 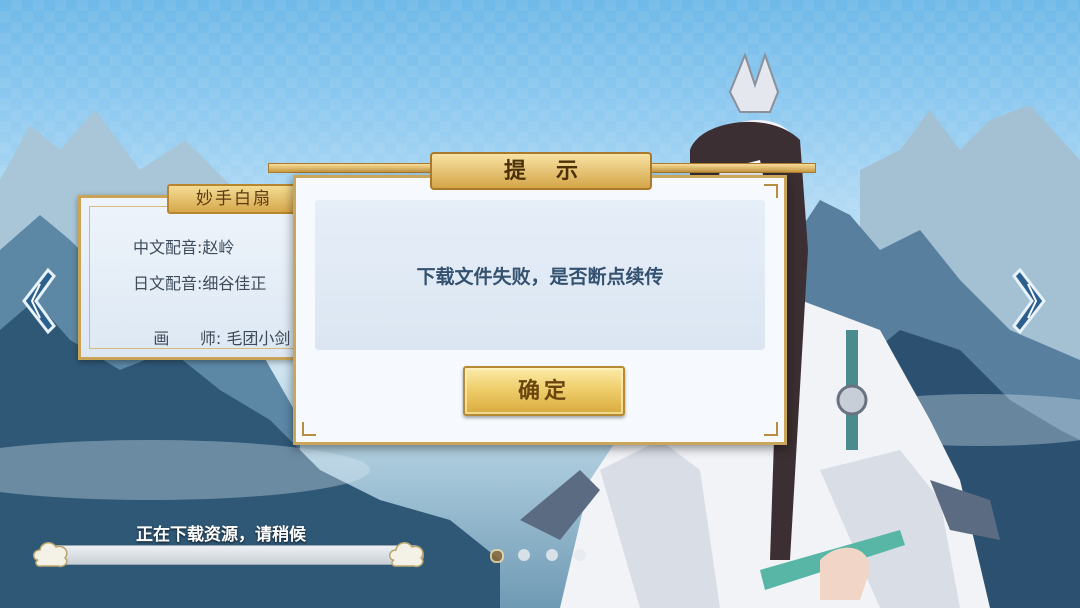 What do you see at coordinates (1030, 301) in the screenshot?
I see `chevron-right-icon` at bounding box center [1030, 301].